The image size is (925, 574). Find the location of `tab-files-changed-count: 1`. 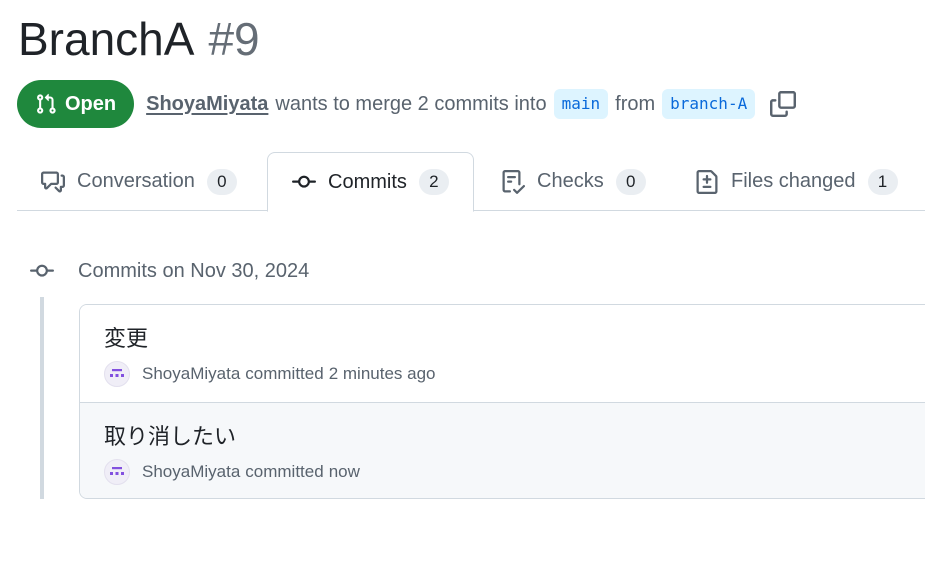

tab-files-changed-count: 1 is located at coordinates (882, 181).